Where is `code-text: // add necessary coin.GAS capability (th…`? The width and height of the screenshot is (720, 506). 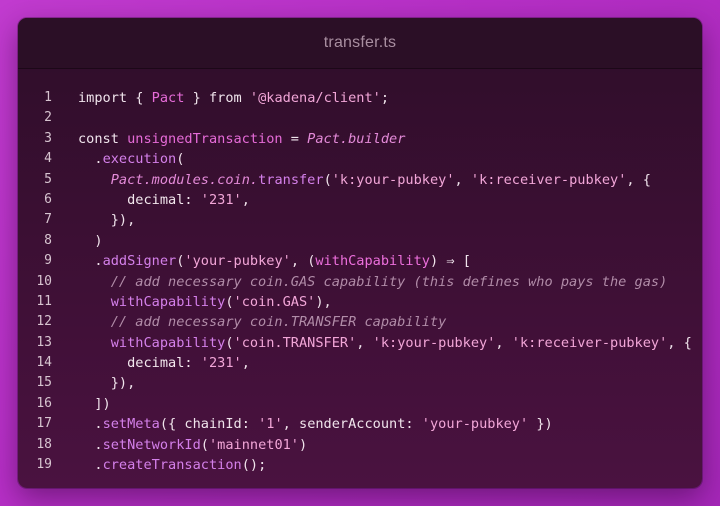 code-text: // add necessary coin.GAS capability (th… is located at coordinates (360, 282).